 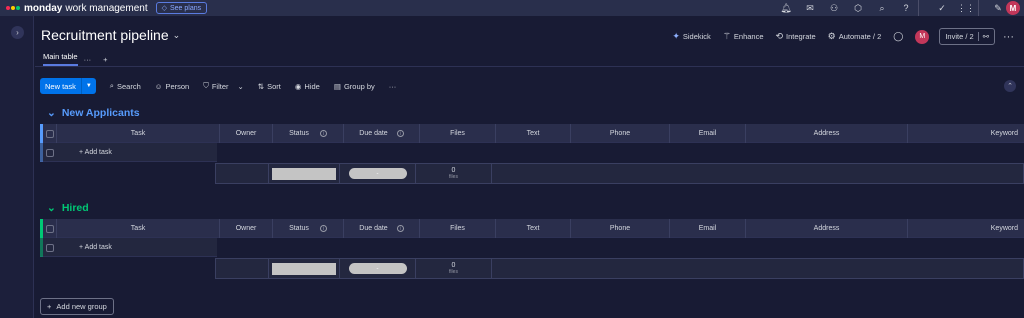 I want to click on filter-button: ⛉ Filter ⌄, so click(x=223, y=86).